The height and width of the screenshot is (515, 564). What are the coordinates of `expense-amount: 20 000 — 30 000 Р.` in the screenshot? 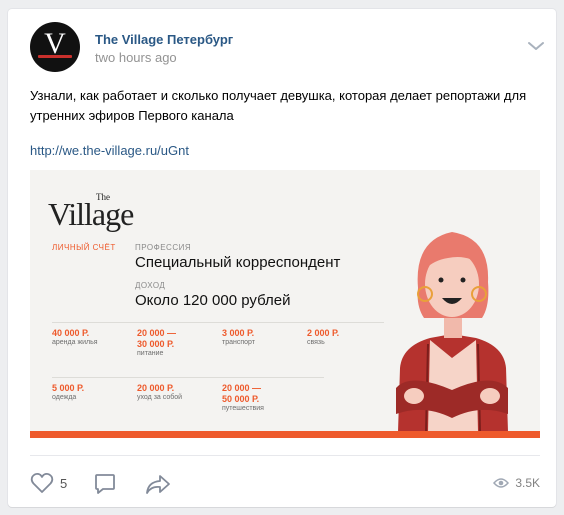 It's located at (157, 338).